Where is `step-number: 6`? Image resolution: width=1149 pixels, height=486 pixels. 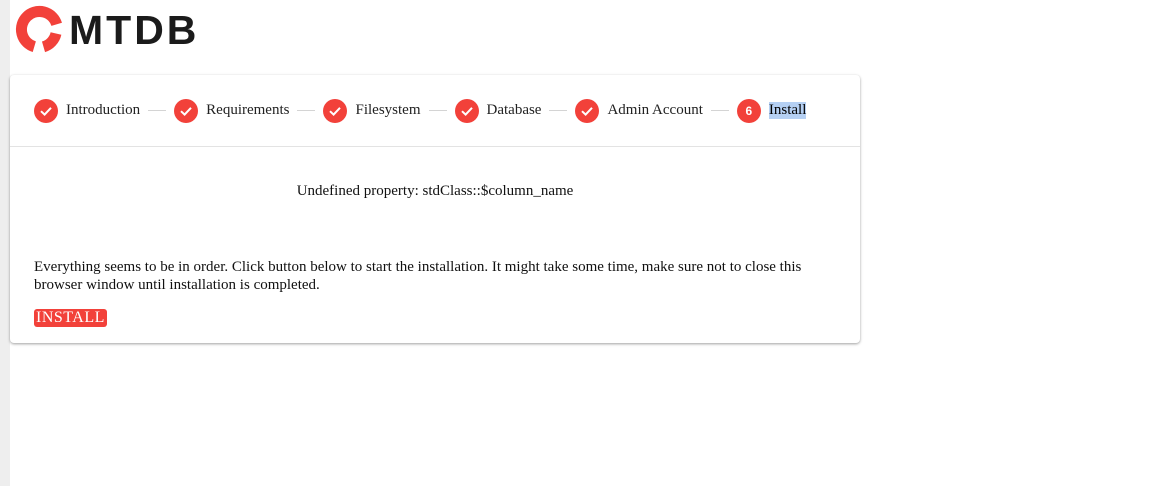 step-number: 6 is located at coordinates (749, 110).